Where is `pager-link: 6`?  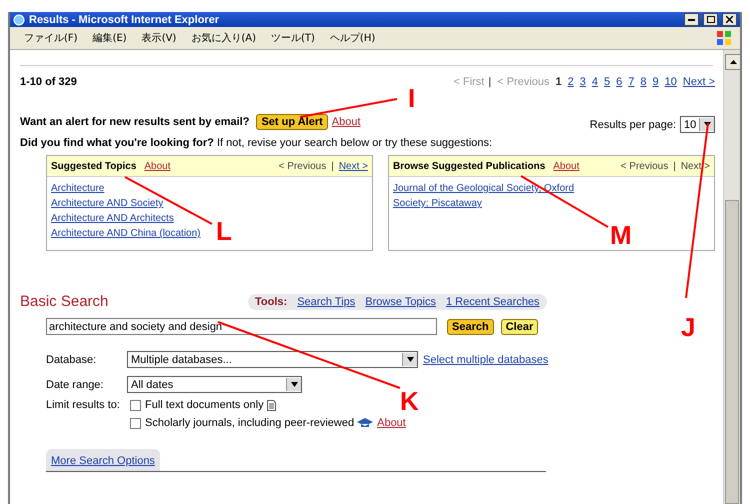 pager-link: 6 is located at coordinates (619, 82).